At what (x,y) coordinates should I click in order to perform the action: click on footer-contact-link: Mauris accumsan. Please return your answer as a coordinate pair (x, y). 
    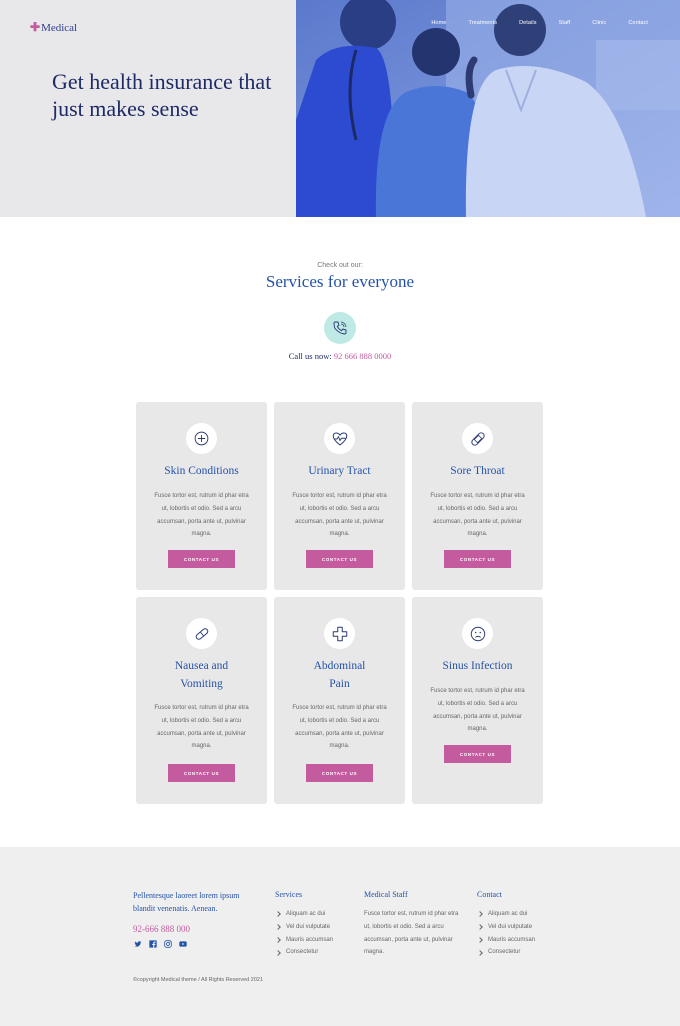
    Looking at the image, I should click on (506, 940).